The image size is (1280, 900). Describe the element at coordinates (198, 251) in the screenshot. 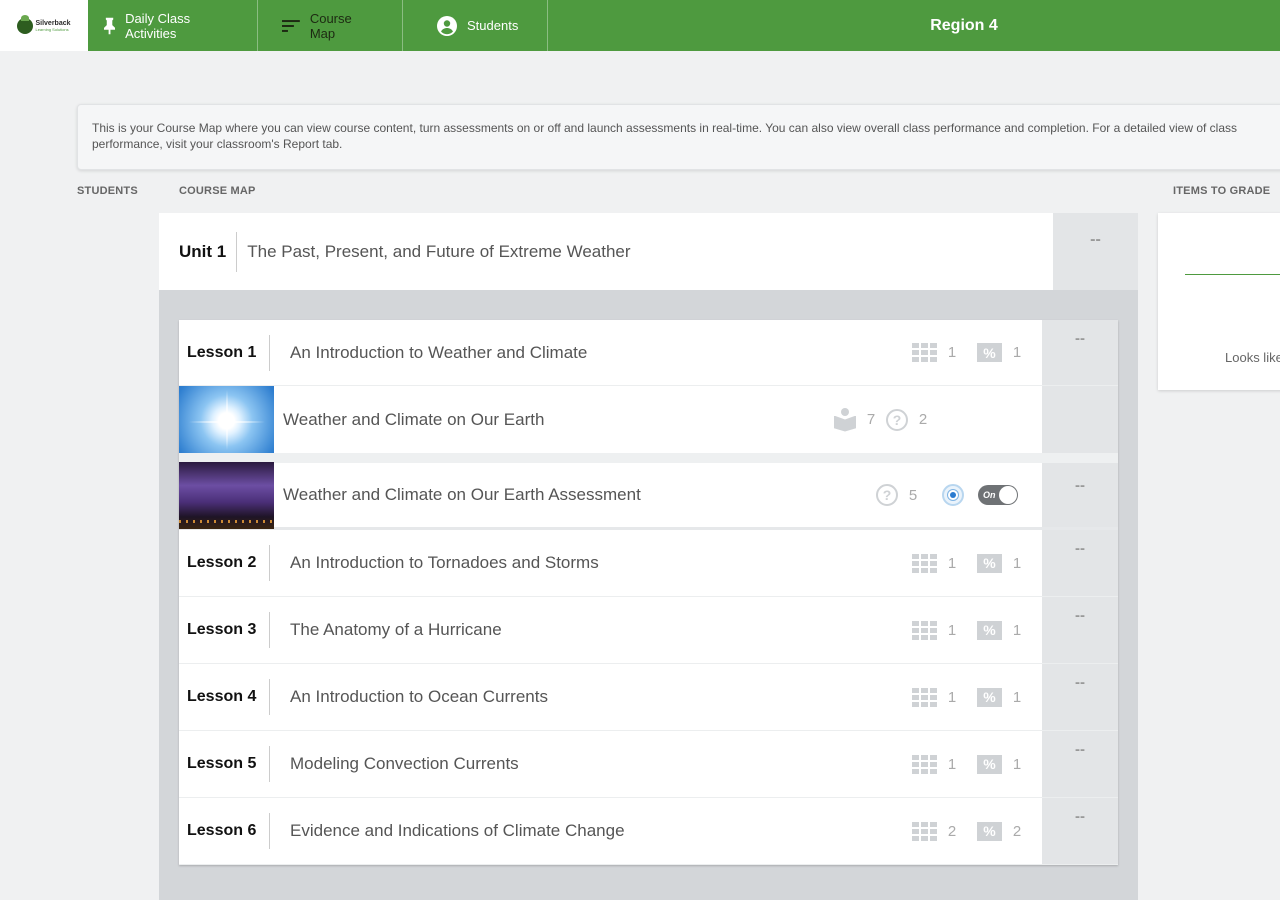

I see `unit-number: Unit 1` at that location.